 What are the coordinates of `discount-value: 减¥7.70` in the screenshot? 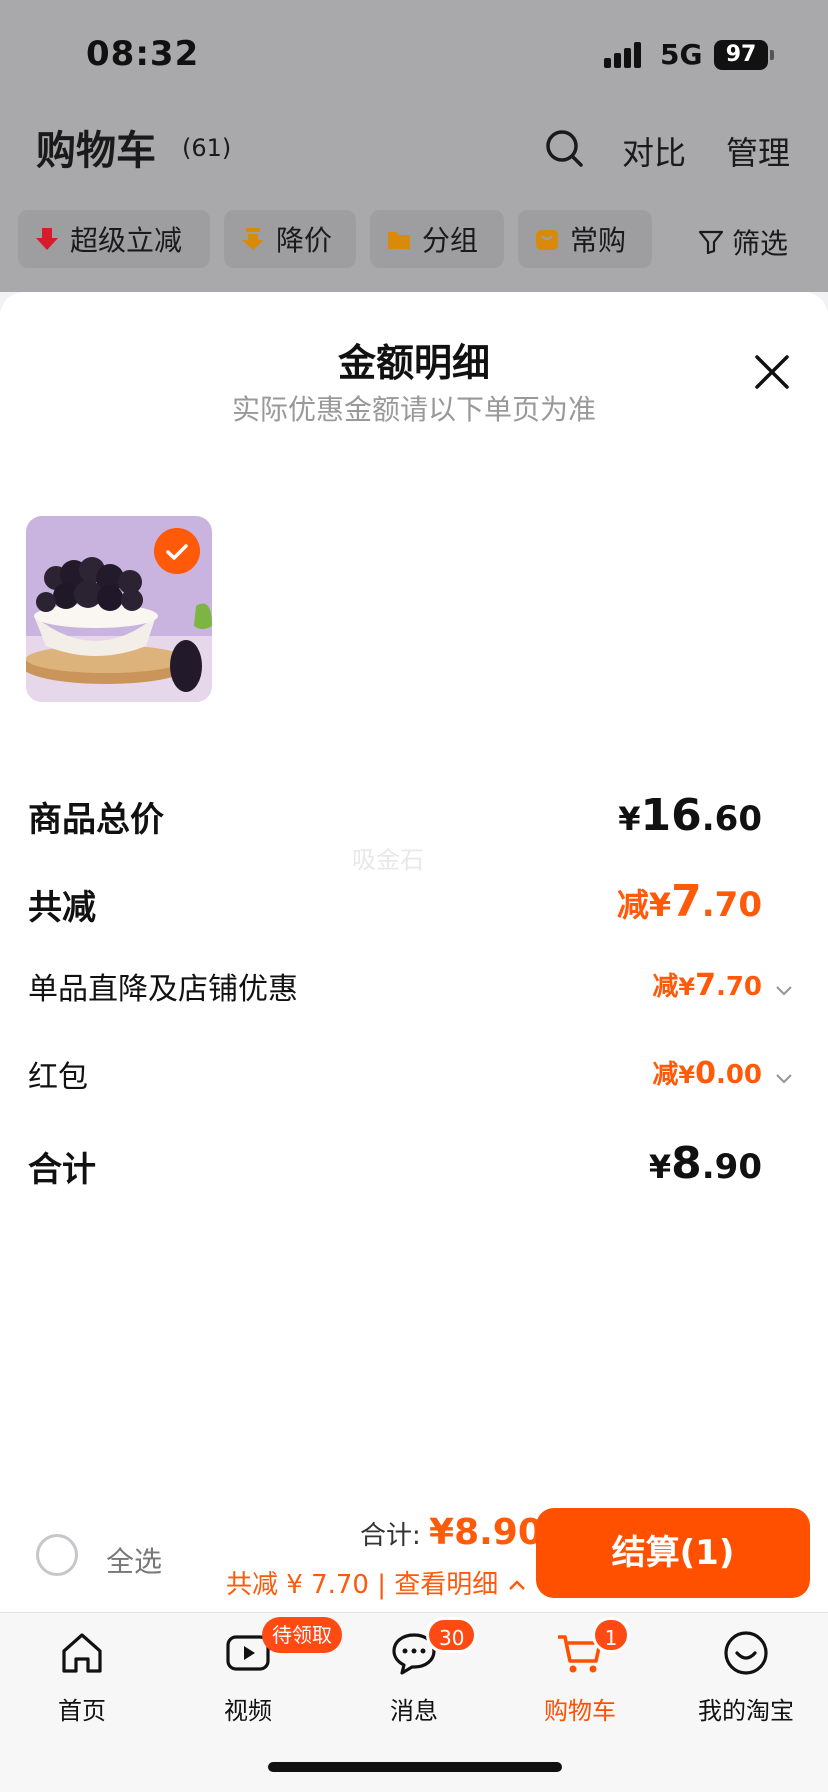 It's located at (689, 901).